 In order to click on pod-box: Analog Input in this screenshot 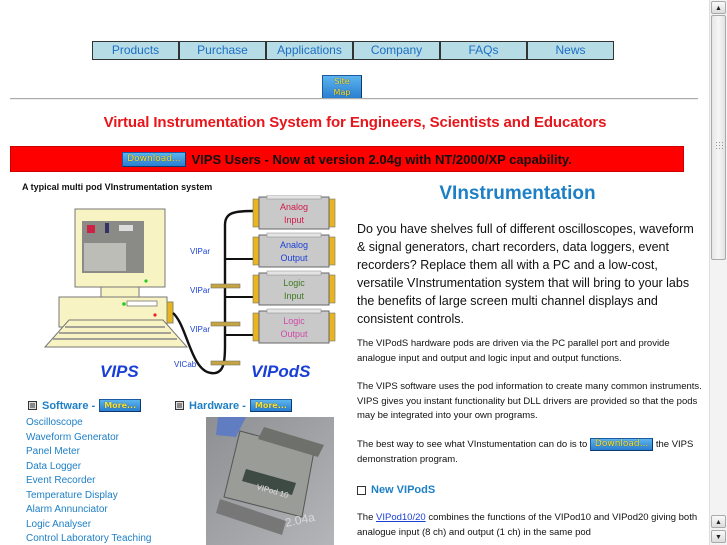, I will do `click(294, 212)`.